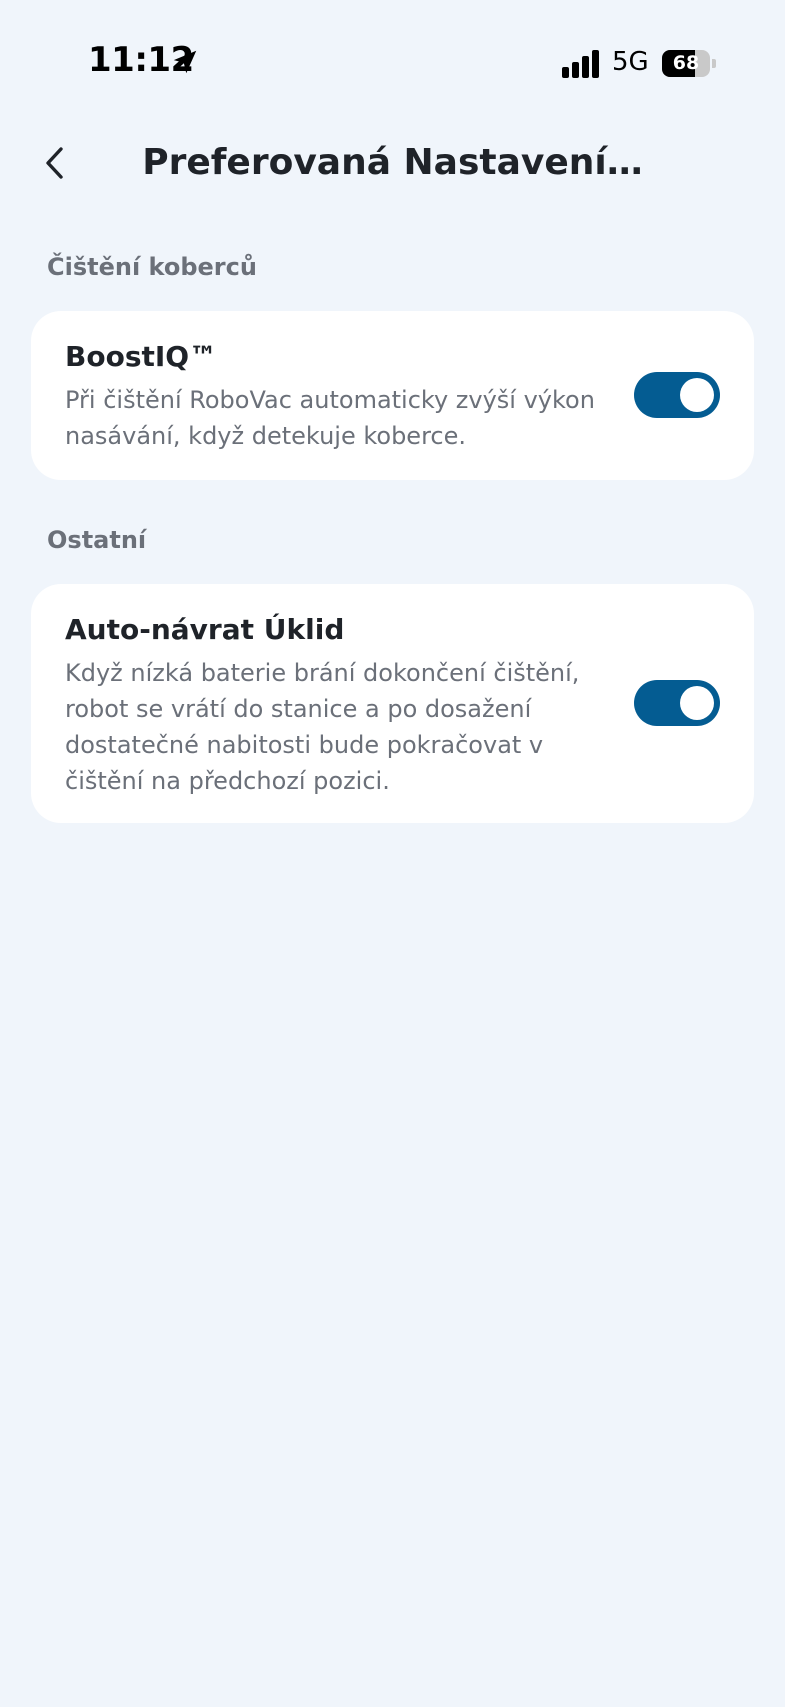  What do you see at coordinates (392, 55) in the screenshot?
I see `status-bar: 11:12 5G 68` at bounding box center [392, 55].